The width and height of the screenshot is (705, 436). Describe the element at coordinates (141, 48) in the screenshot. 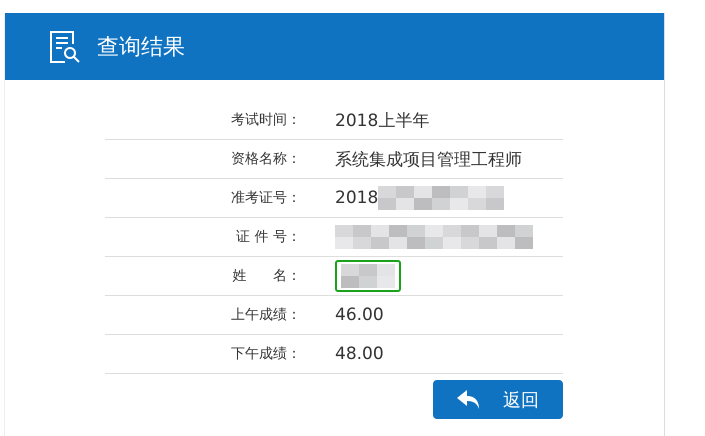

I see `page-title: 查询结果` at that location.